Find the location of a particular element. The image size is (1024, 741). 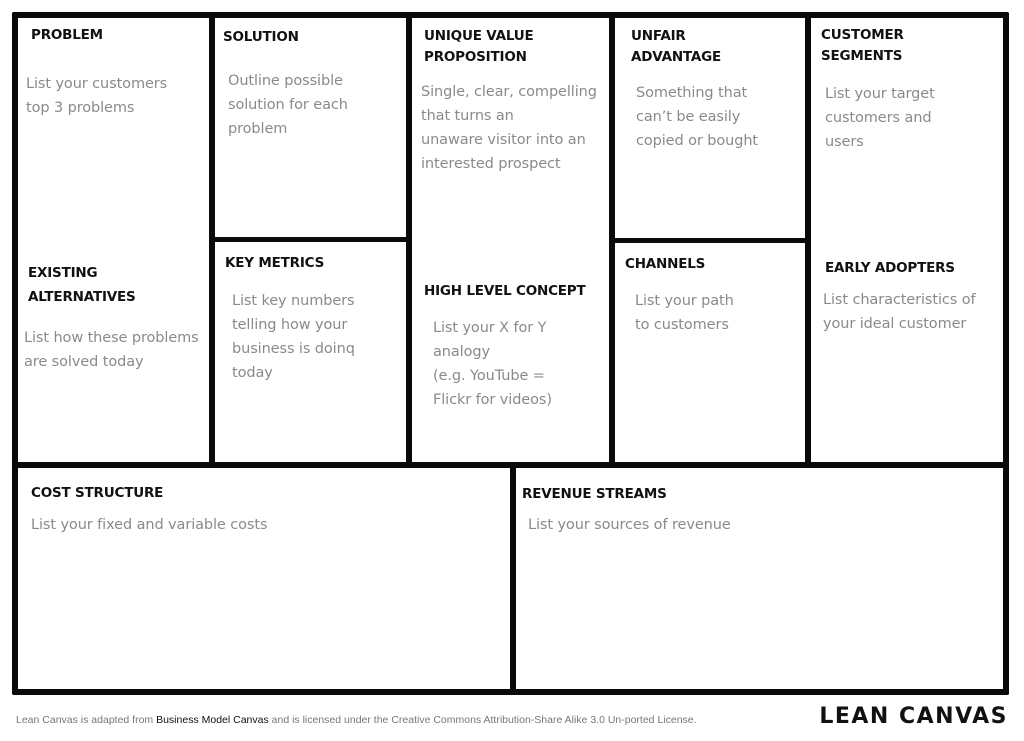

early-adopters-title: EARLY ADOPTERS is located at coordinates (890, 268).